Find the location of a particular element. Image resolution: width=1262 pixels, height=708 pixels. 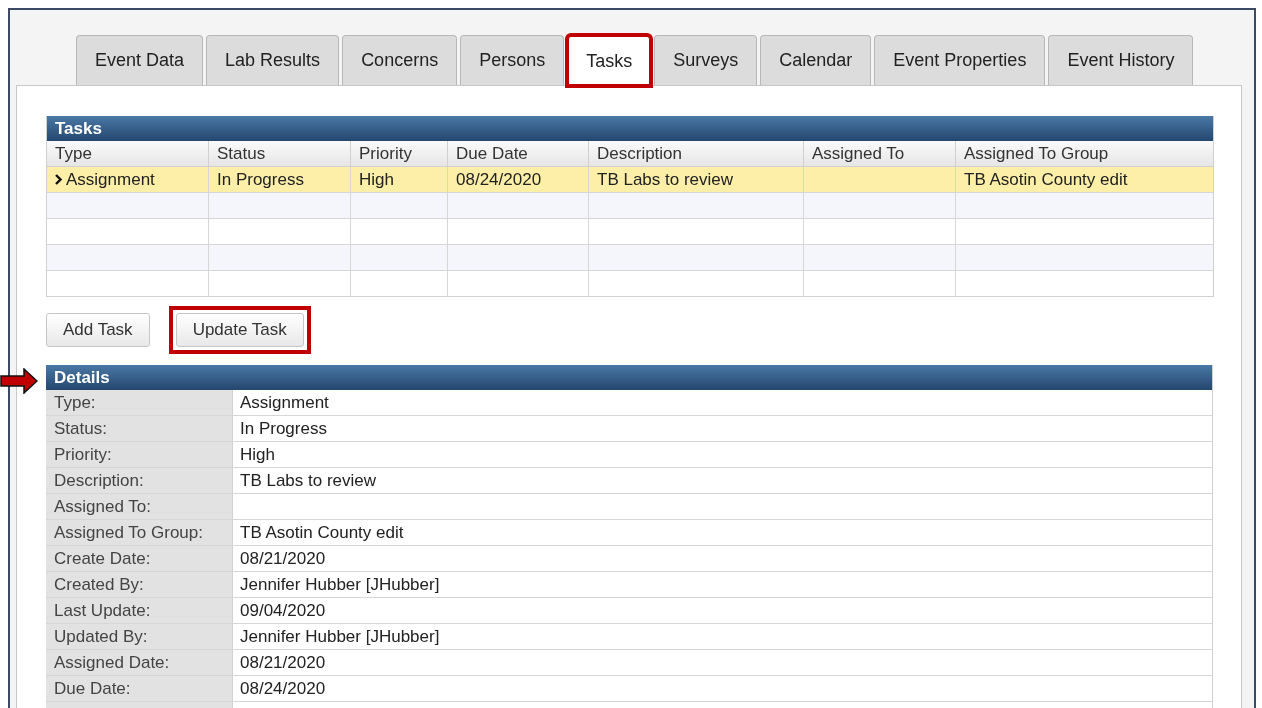

tab: Persons is located at coordinates (512, 60).